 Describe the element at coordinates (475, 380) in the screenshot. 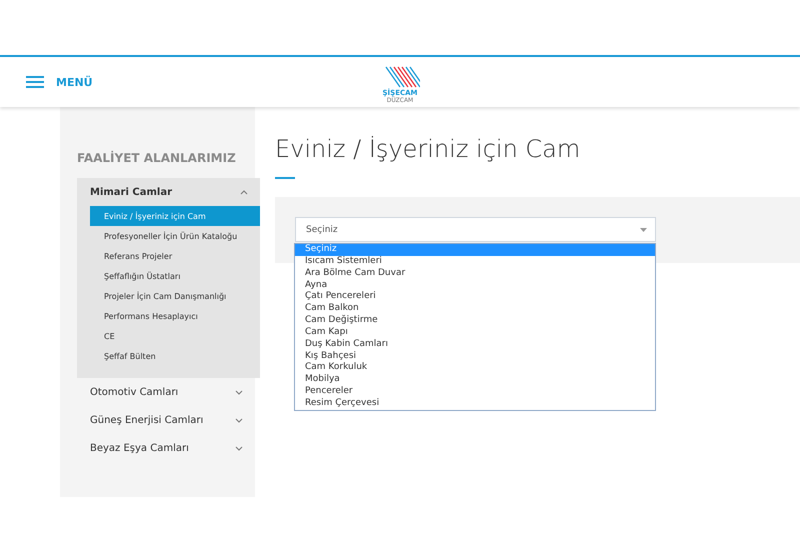

I see `dropdown-option: Mobilya` at that location.